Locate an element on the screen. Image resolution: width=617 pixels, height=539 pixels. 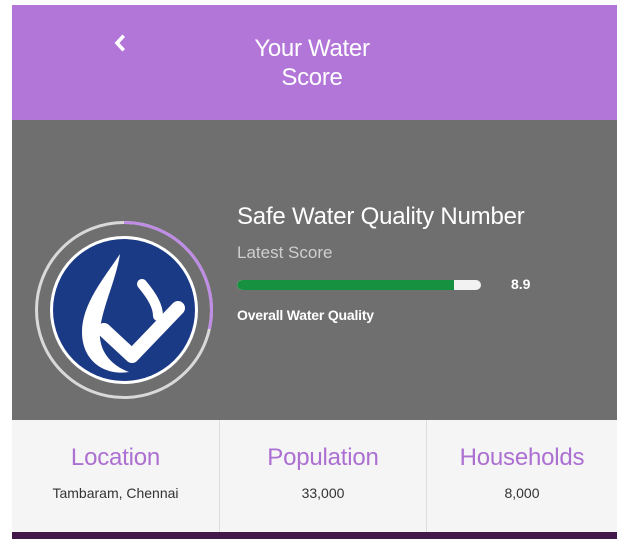
stat-location-label: Location is located at coordinates (115, 457).